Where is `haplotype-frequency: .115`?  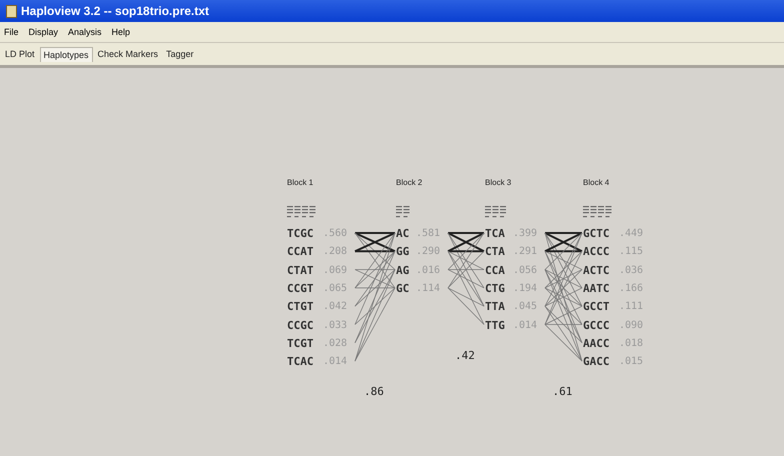 haplotype-frequency: .115 is located at coordinates (631, 251).